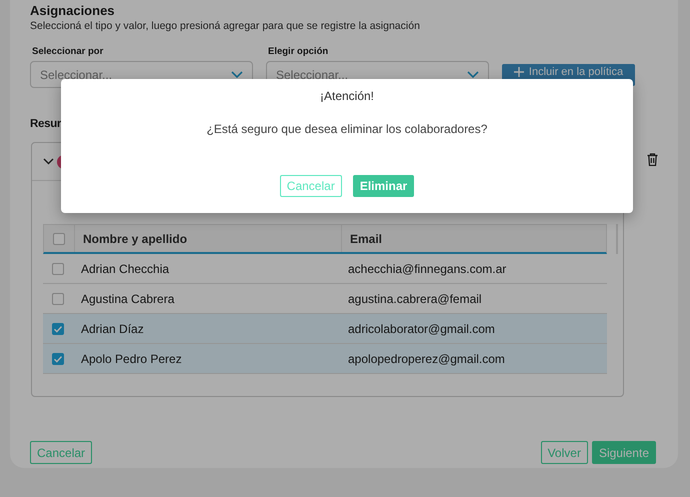 This screenshot has width=690, height=497. Describe the element at coordinates (72, 11) in the screenshot. I see `section-title: Asignaciones` at that location.